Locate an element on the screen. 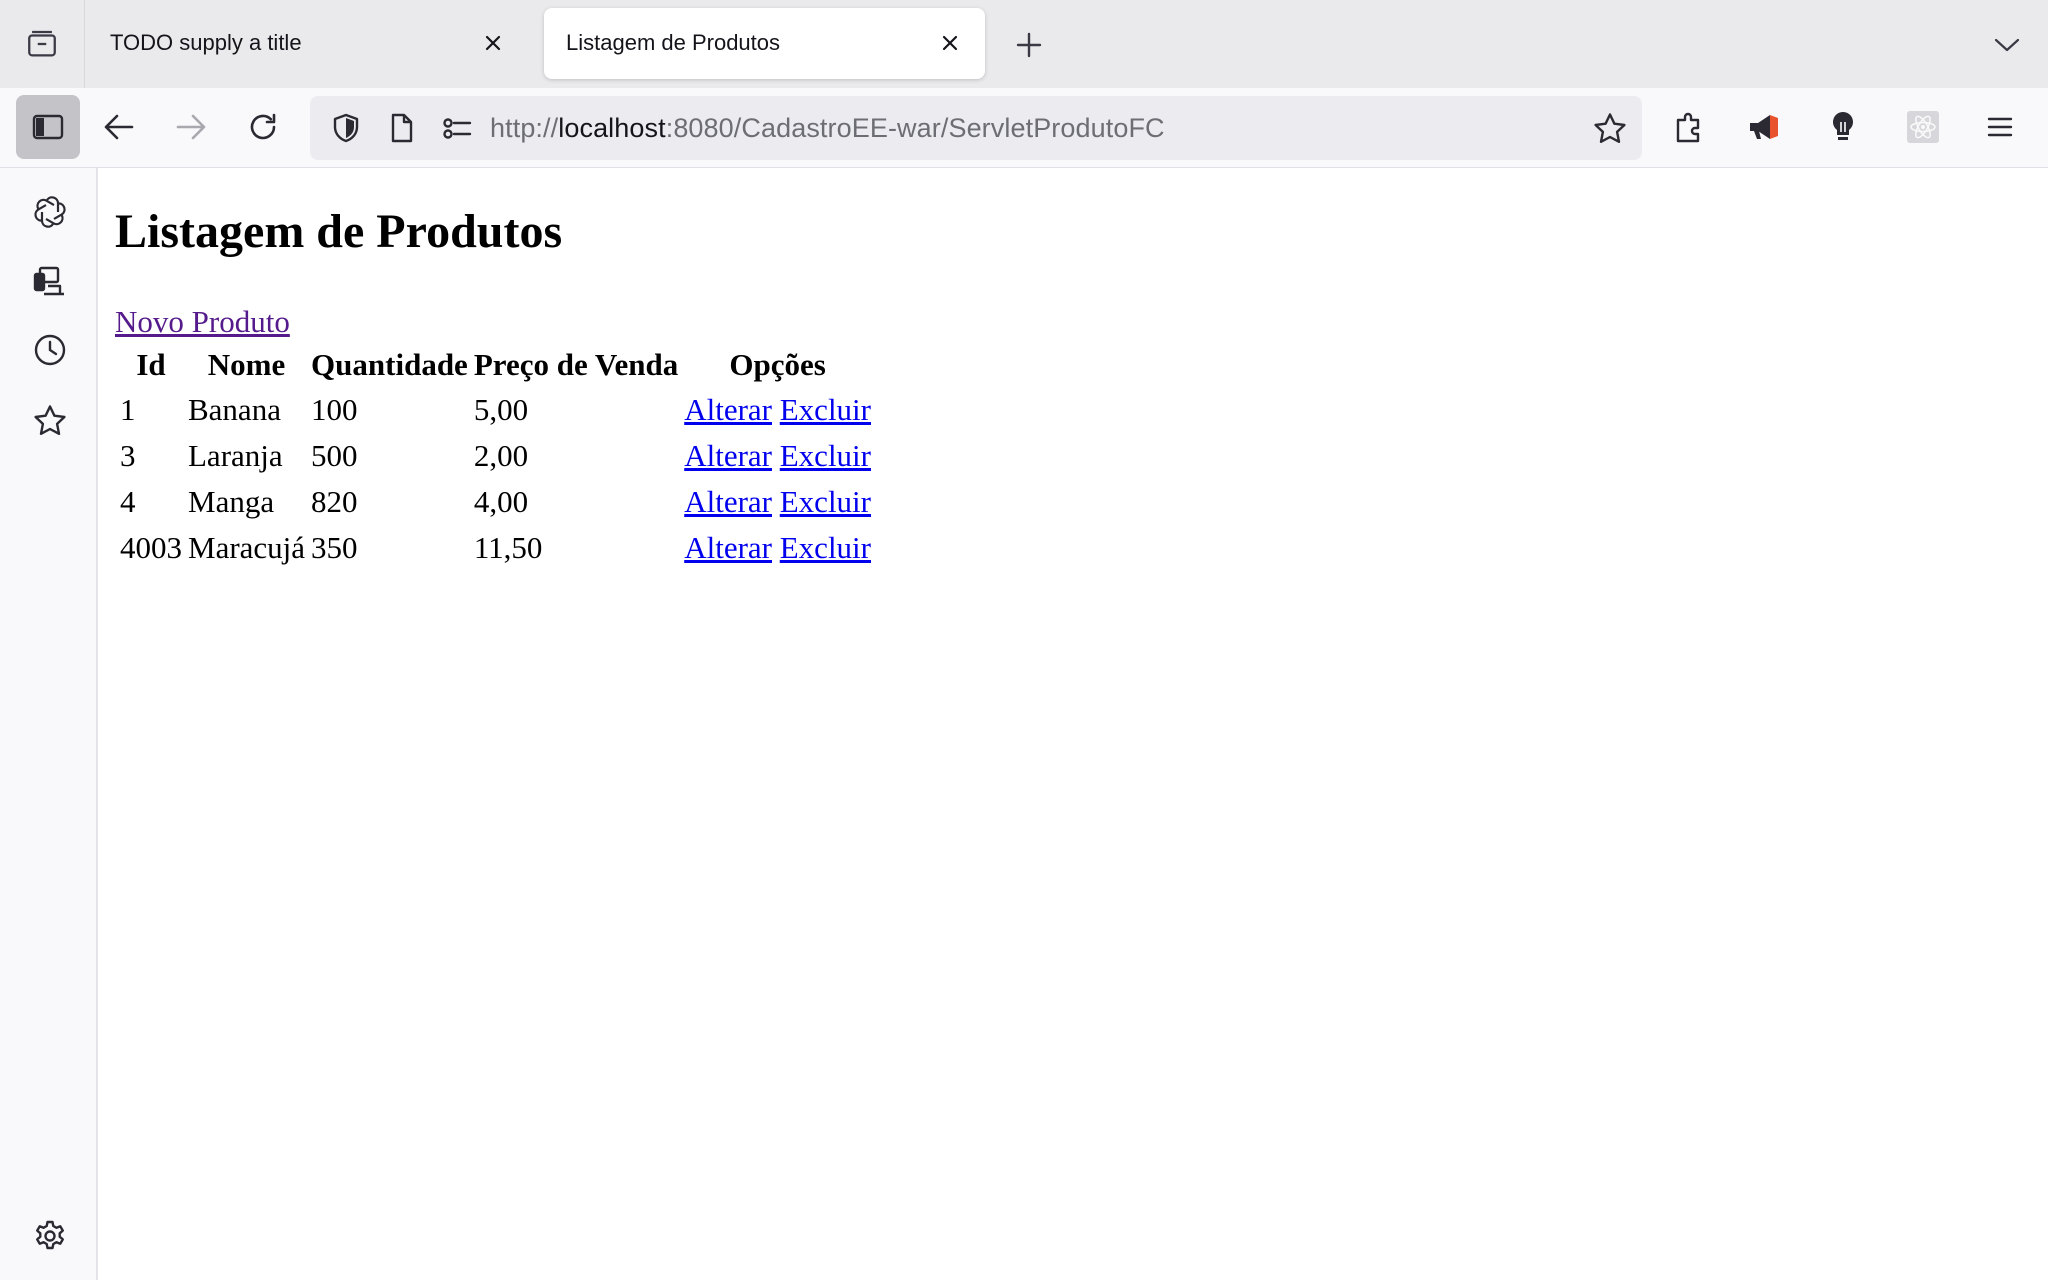  synced-devices-icon is located at coordinates (48, 281).